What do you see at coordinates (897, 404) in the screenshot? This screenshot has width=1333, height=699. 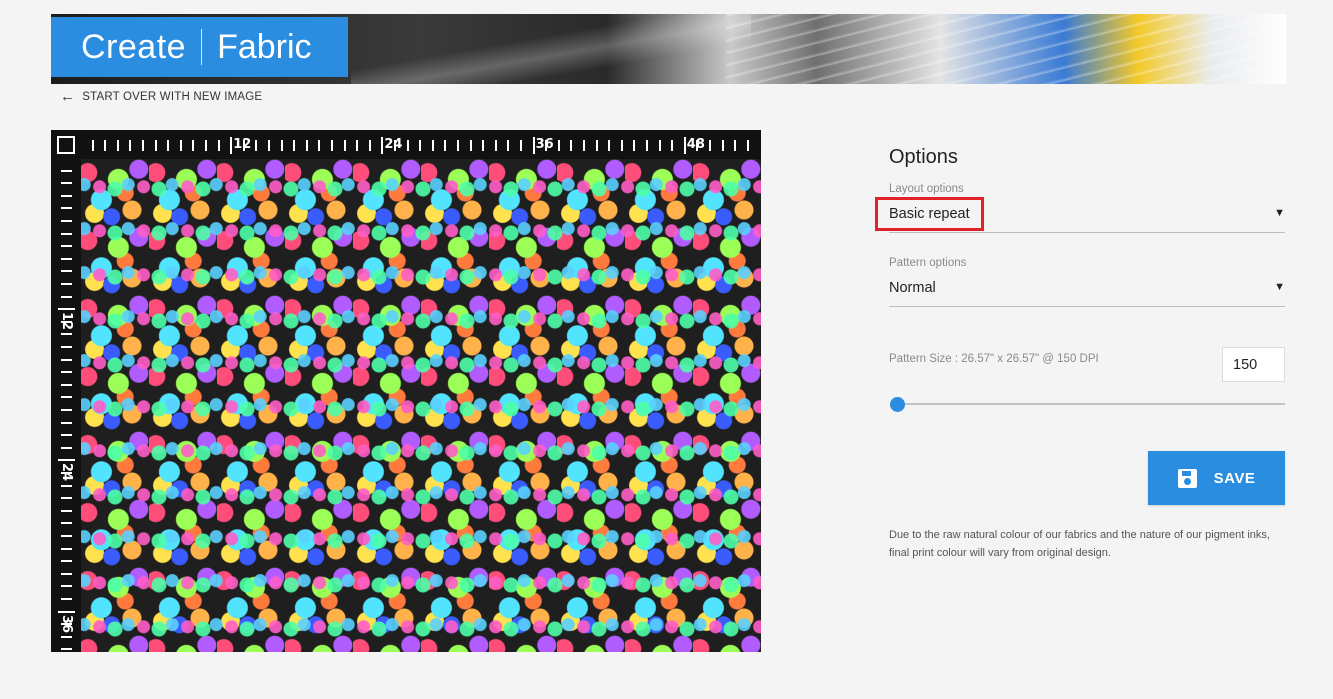 I see `slider-thumb` at bounding box center [897, 404].